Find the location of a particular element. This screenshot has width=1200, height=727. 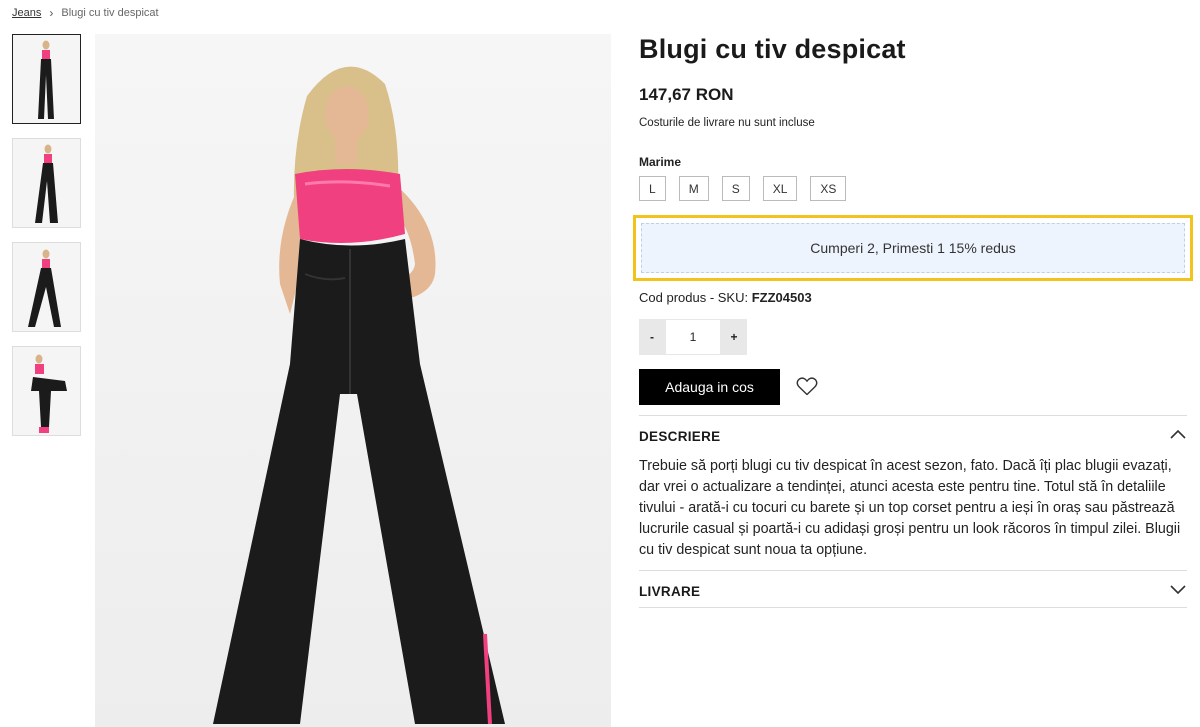

model-side-photo is located at coordinates (46, 183).